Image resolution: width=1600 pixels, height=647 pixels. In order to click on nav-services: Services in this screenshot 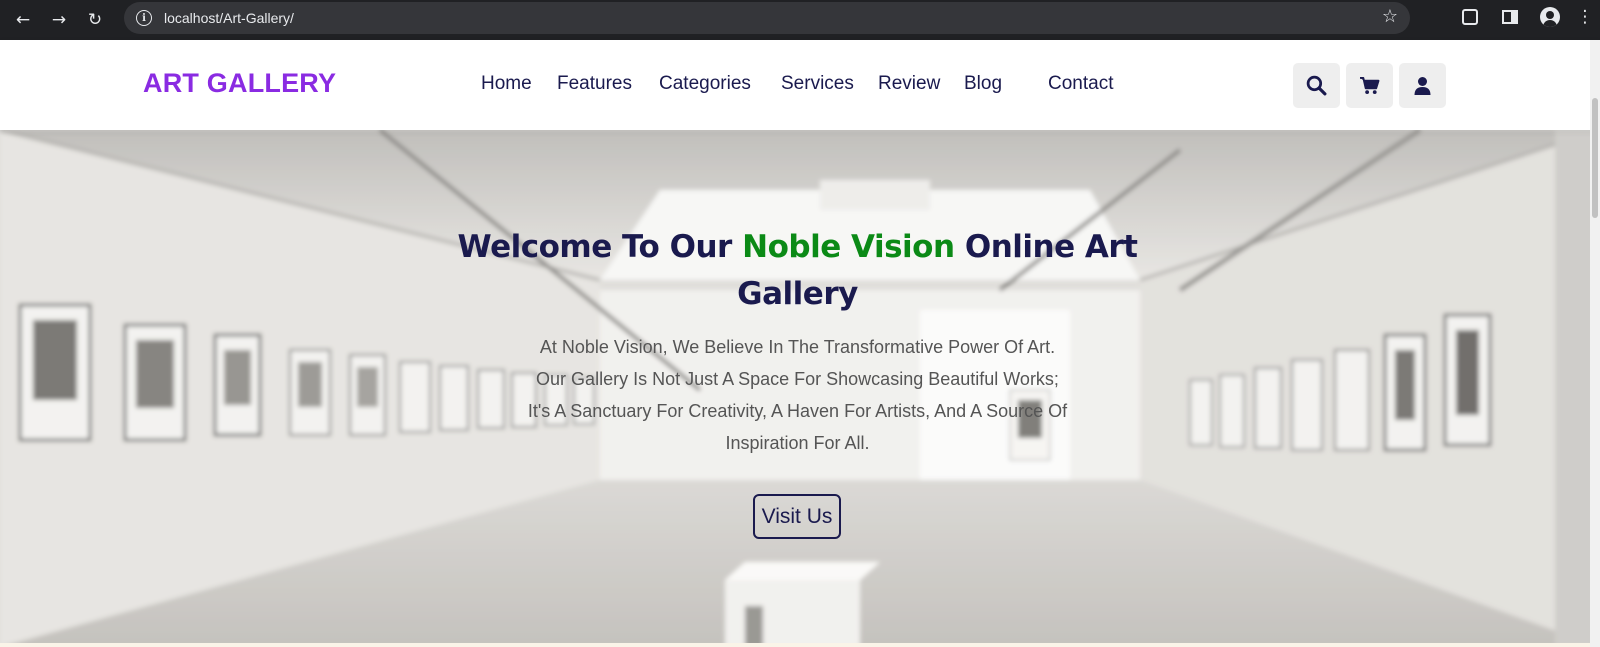, I will do `click(817, 84)`.